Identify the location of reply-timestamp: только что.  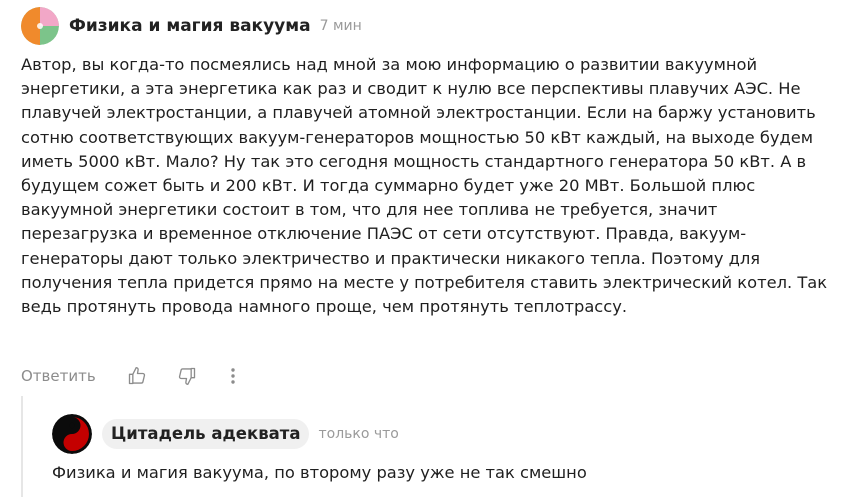
(358, 434).